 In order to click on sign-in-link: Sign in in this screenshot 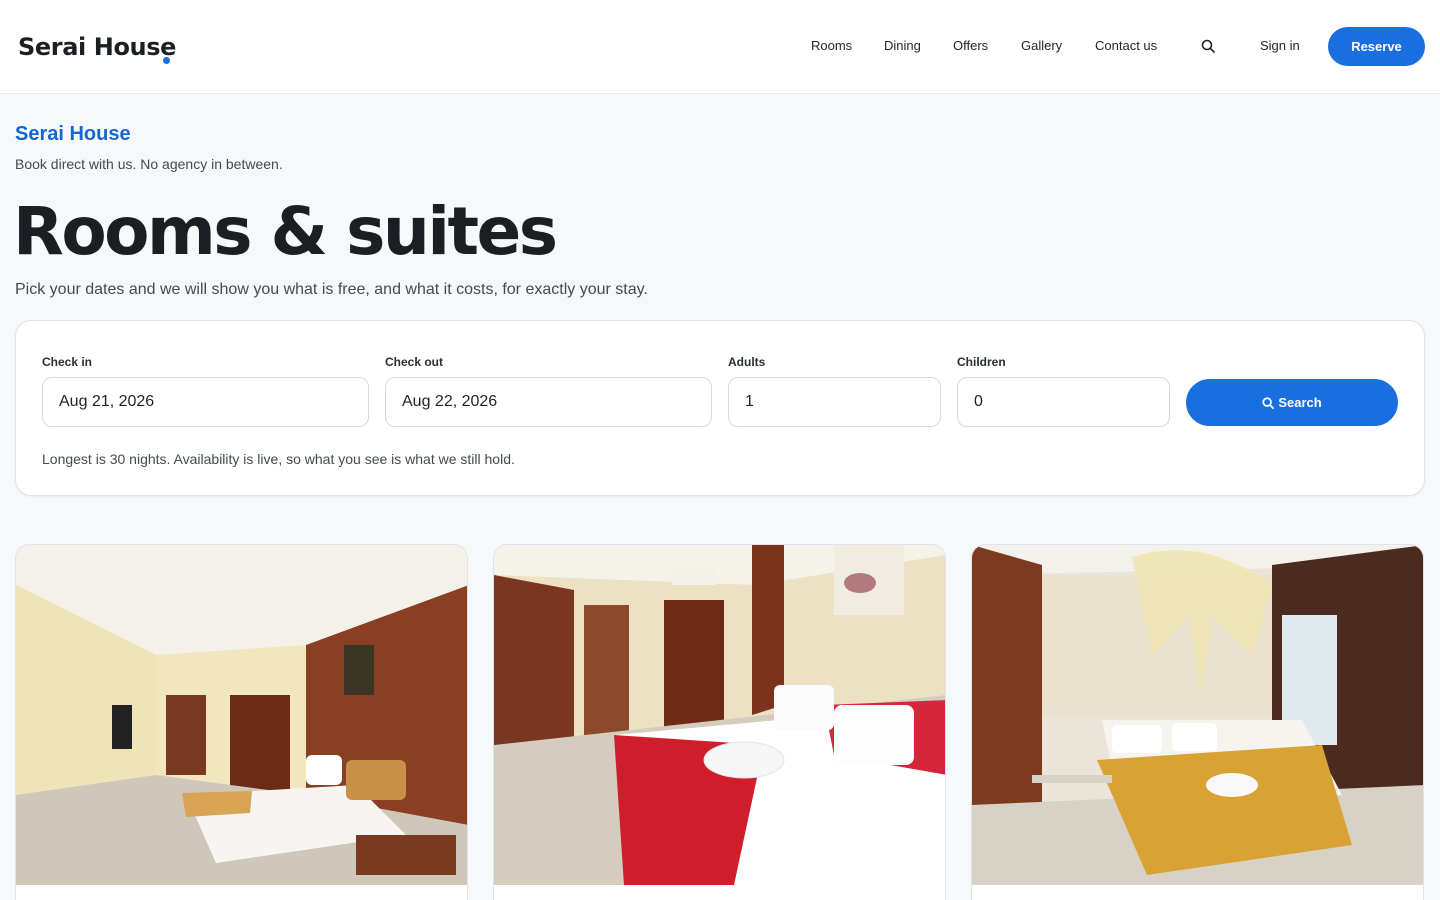, I will do `click(1280, 45)`.